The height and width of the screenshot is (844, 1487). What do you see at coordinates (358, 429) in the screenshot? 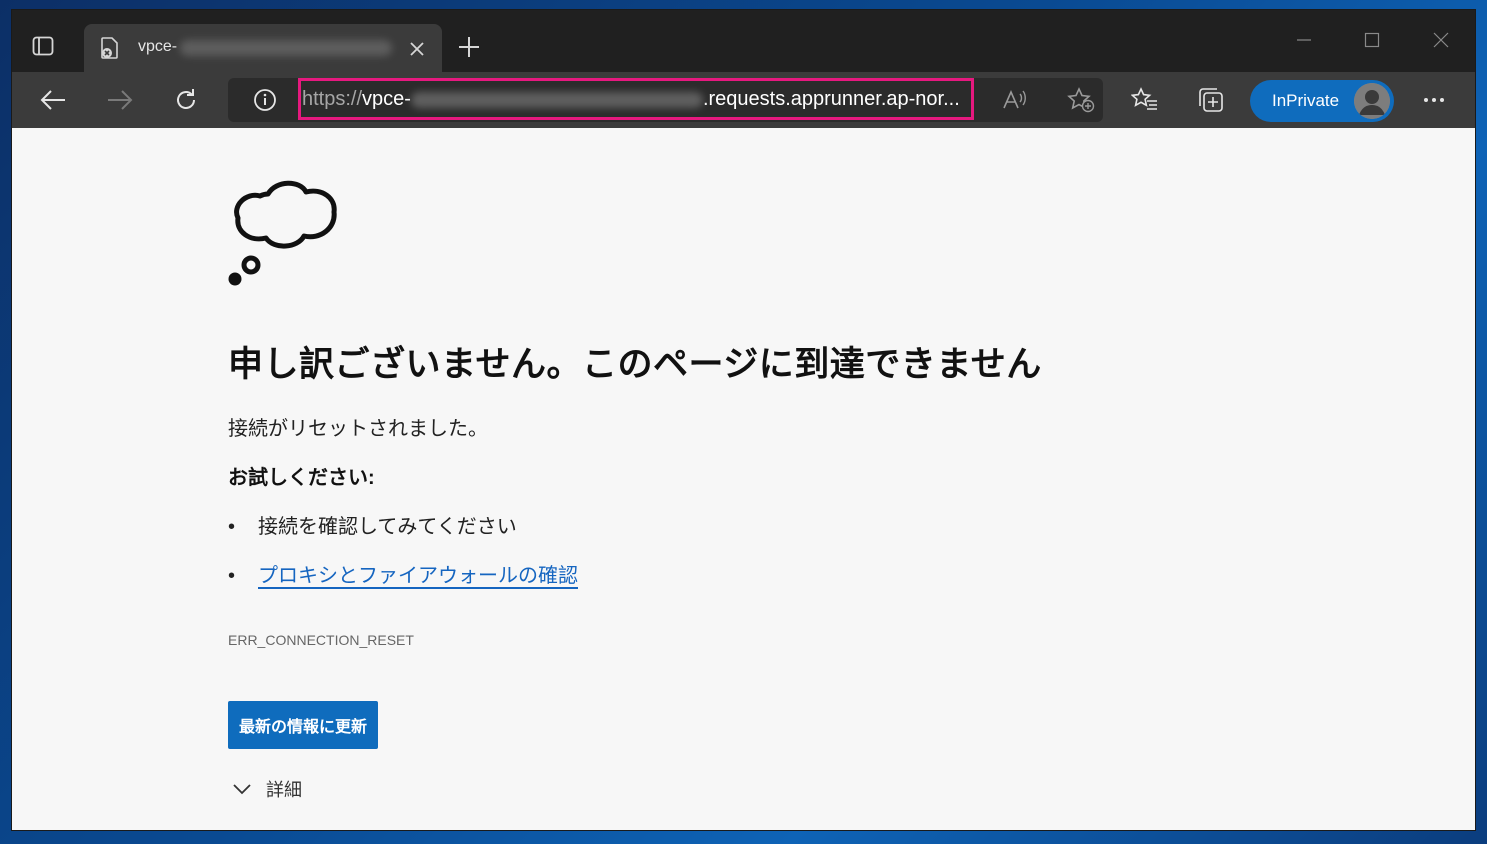
I see `error-message: 接続がリセットされました。` at bounding box center [358, 429].